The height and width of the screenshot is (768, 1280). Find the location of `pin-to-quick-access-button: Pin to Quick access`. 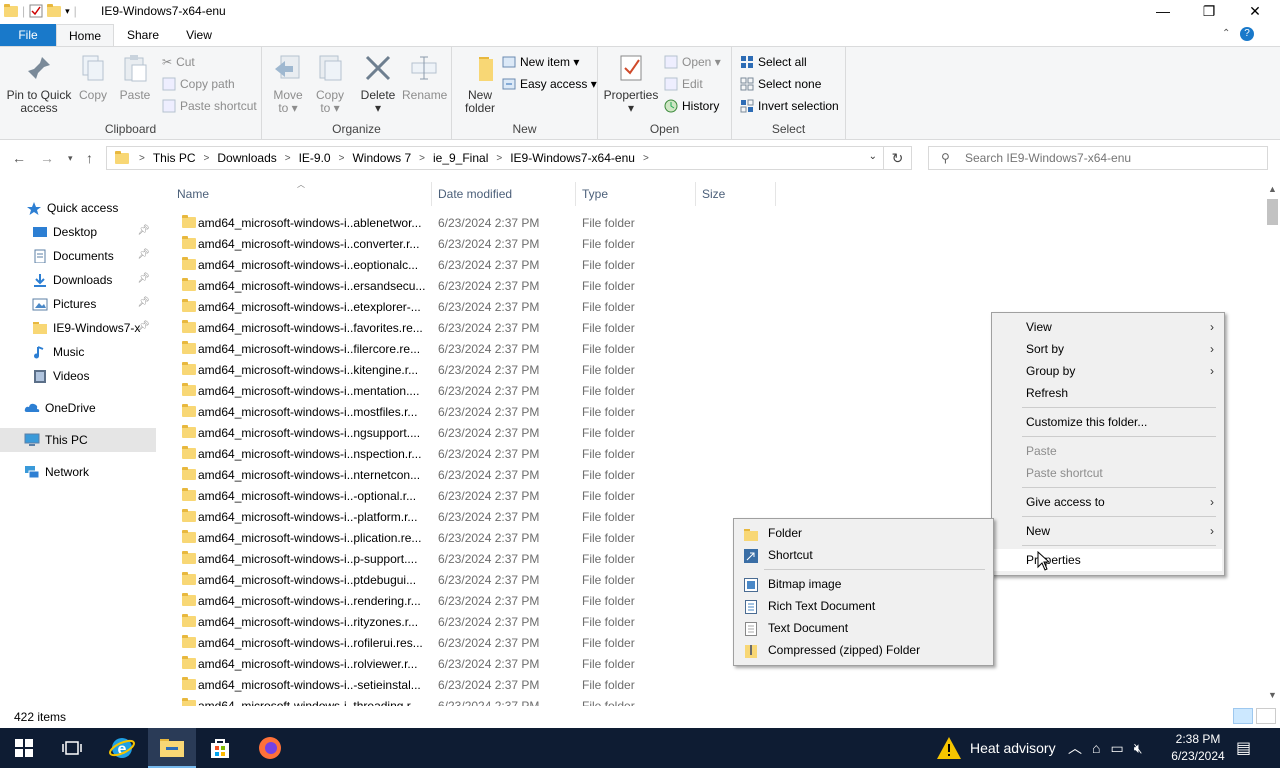

pin-to-quick-access-button: Pin to Quick access is located at coordinates (39, 84).